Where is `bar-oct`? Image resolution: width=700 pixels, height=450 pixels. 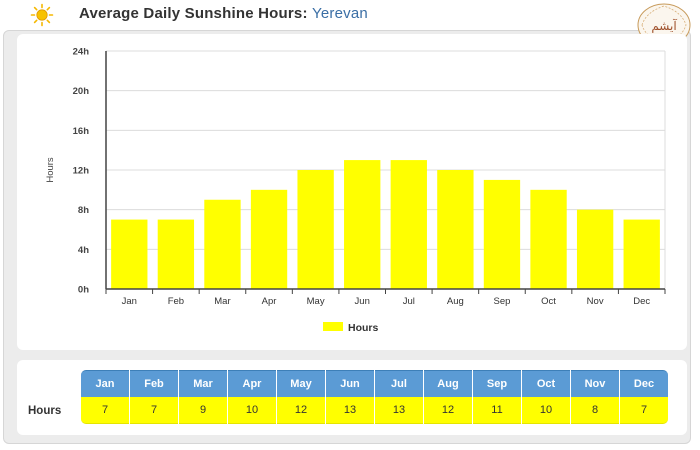
bar-oct is located at coordinates (548, 239).